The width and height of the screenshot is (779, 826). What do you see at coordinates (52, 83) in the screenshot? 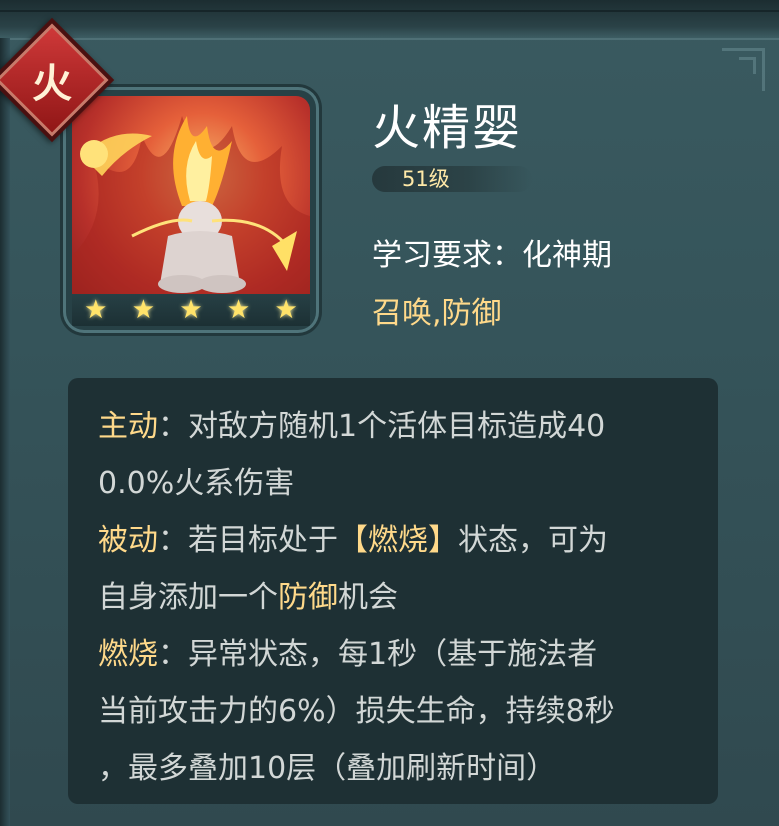
I see `element-character: 火` at bounding box center [52, 83].